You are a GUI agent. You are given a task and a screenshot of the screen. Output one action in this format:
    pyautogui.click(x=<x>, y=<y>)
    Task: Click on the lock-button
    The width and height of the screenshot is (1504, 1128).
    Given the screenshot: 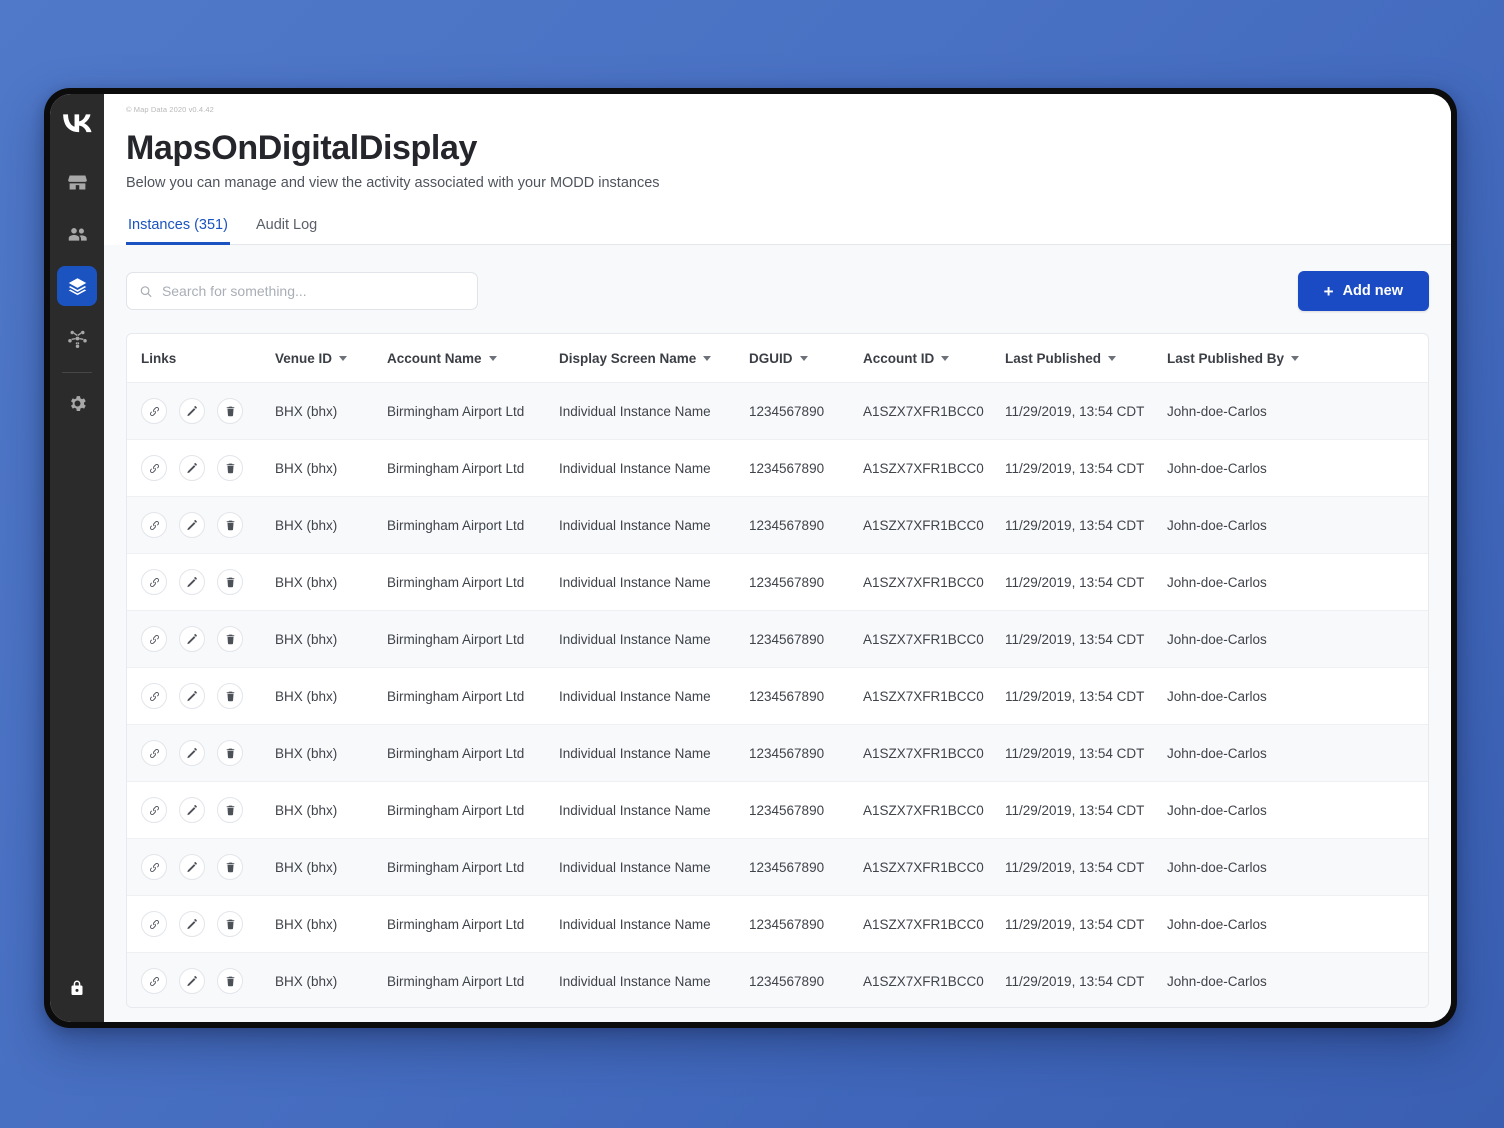 What is the action you would take?
    pyautogui.click(x=77, y=988)
    